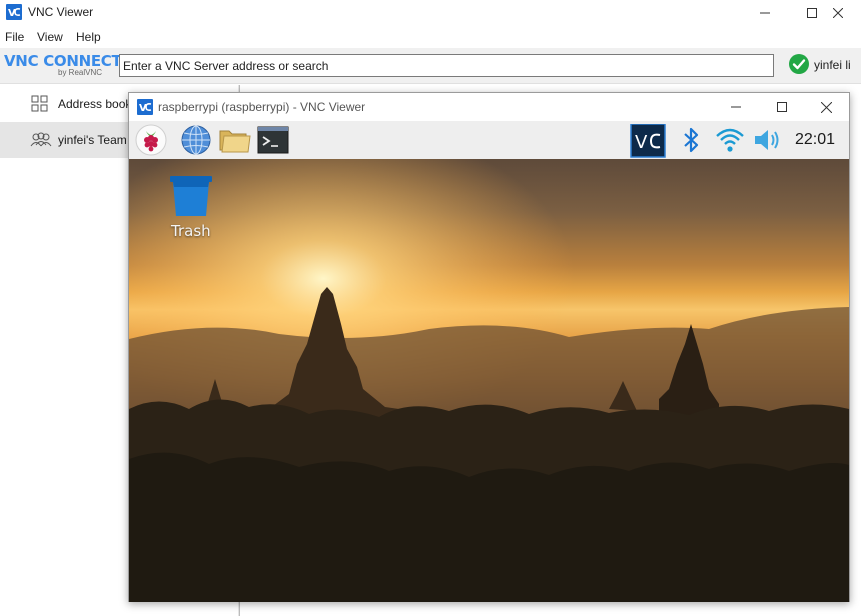 The width and height of the screenshot is (861, 616). What do you see at coordinates (815, 140) in the screenshot?
I see `taskbar-clock: 22:01` at bounding box center [815, 140].